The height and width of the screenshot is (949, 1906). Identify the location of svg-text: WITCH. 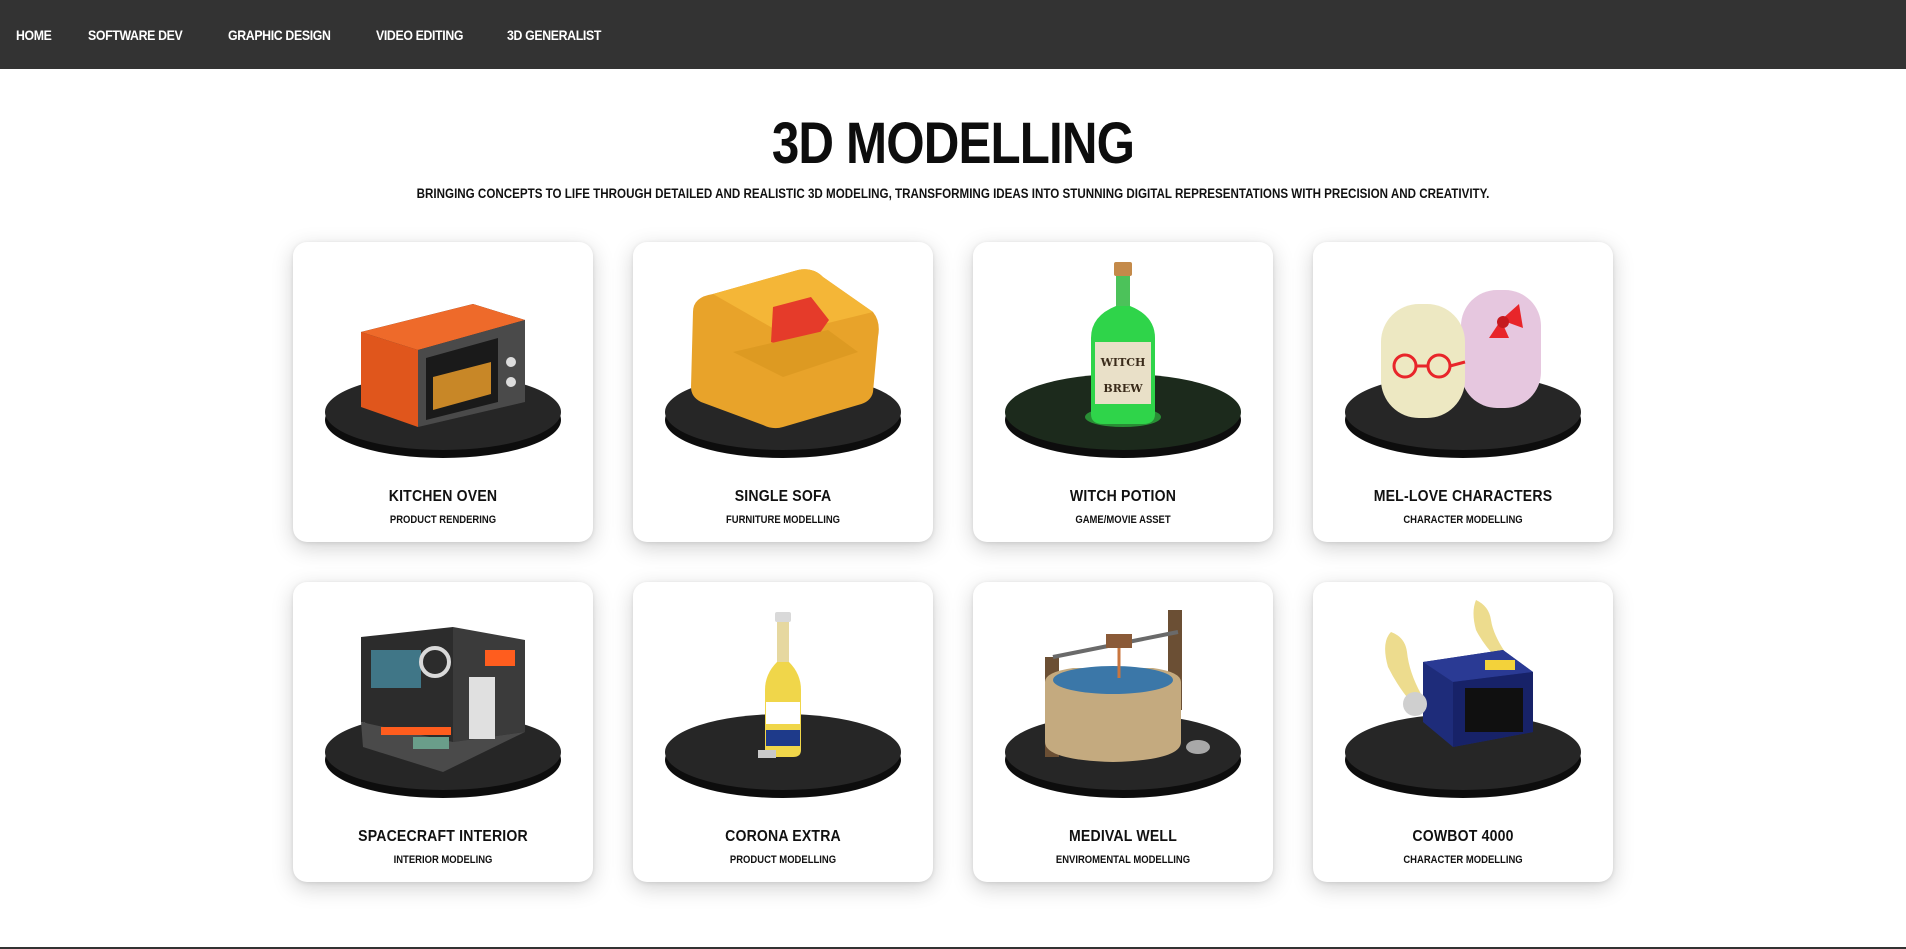
(1123, 362).